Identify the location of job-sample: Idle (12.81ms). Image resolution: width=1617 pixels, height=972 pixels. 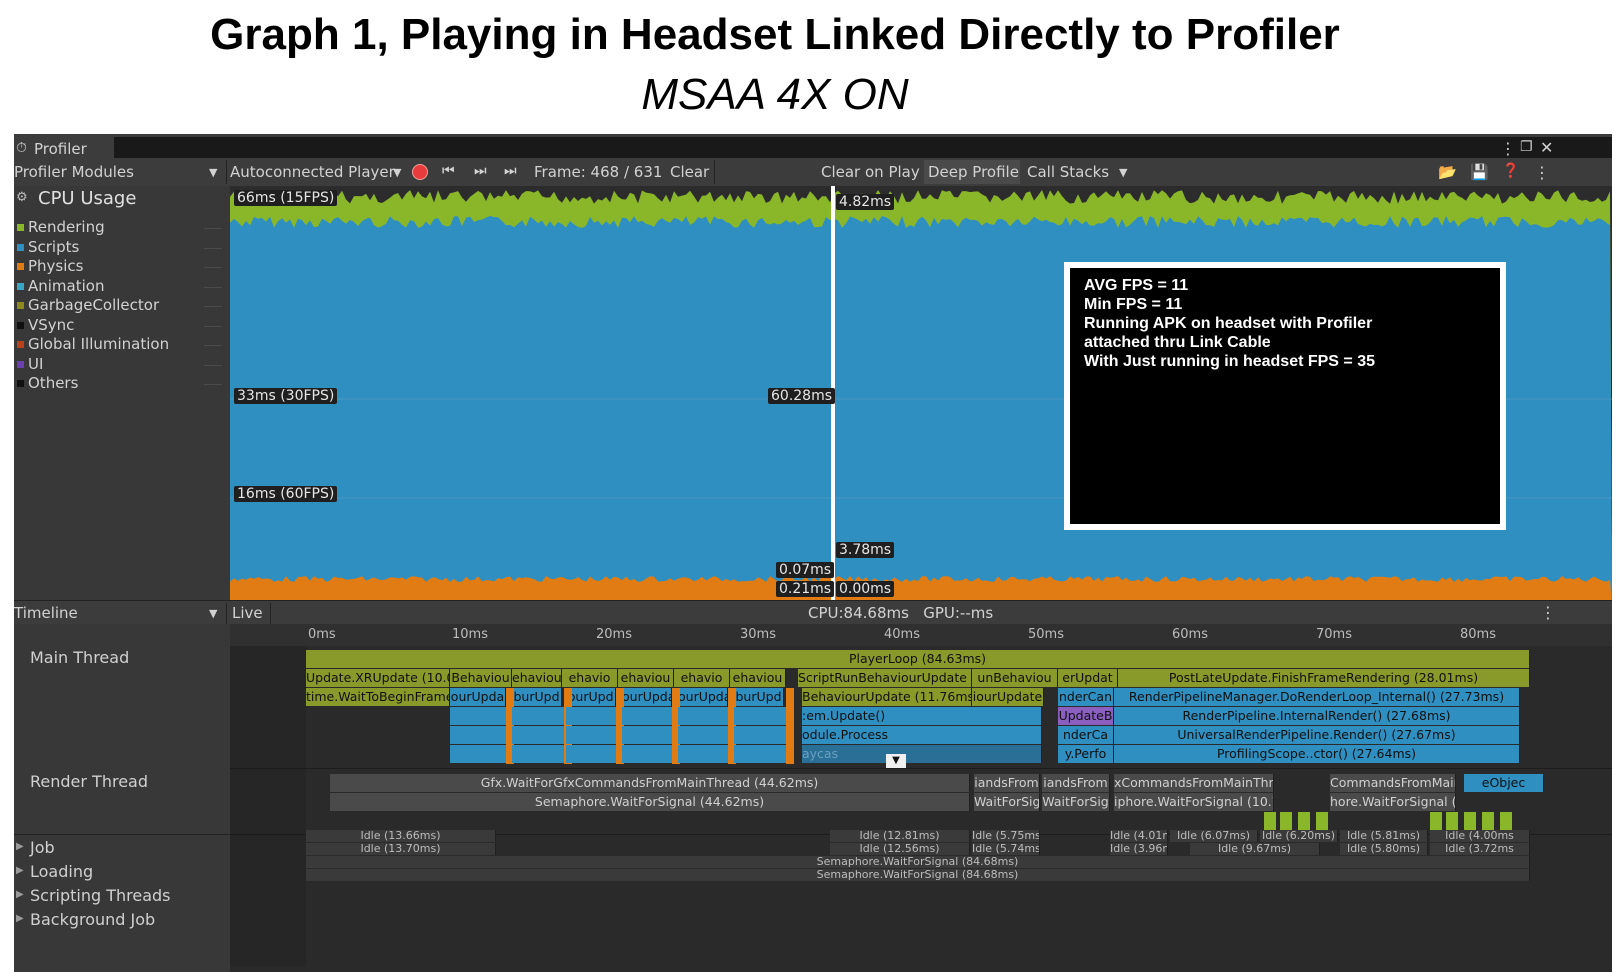
(900, 836).